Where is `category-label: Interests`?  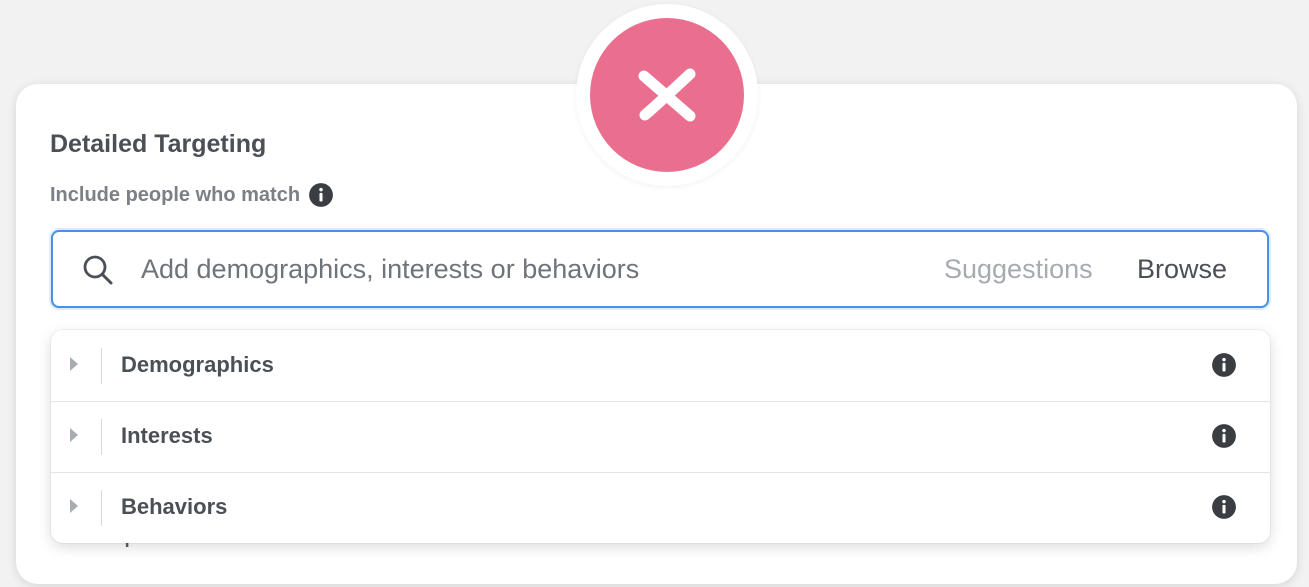 category-label: Interests is located at coordinates (167, 435).